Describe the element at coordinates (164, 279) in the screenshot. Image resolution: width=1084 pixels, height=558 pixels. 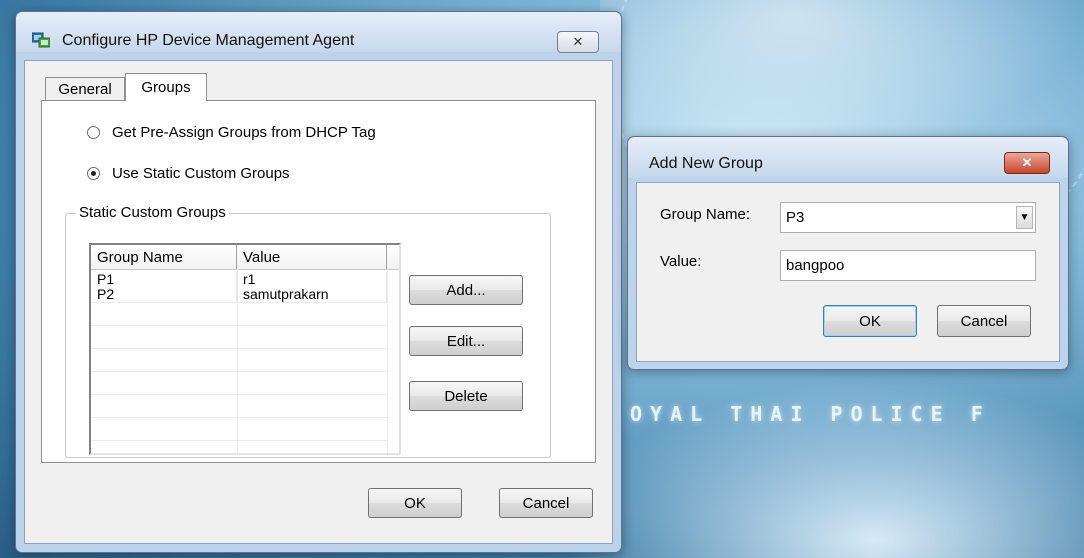
I see `cell-group-name: P1` at that location.